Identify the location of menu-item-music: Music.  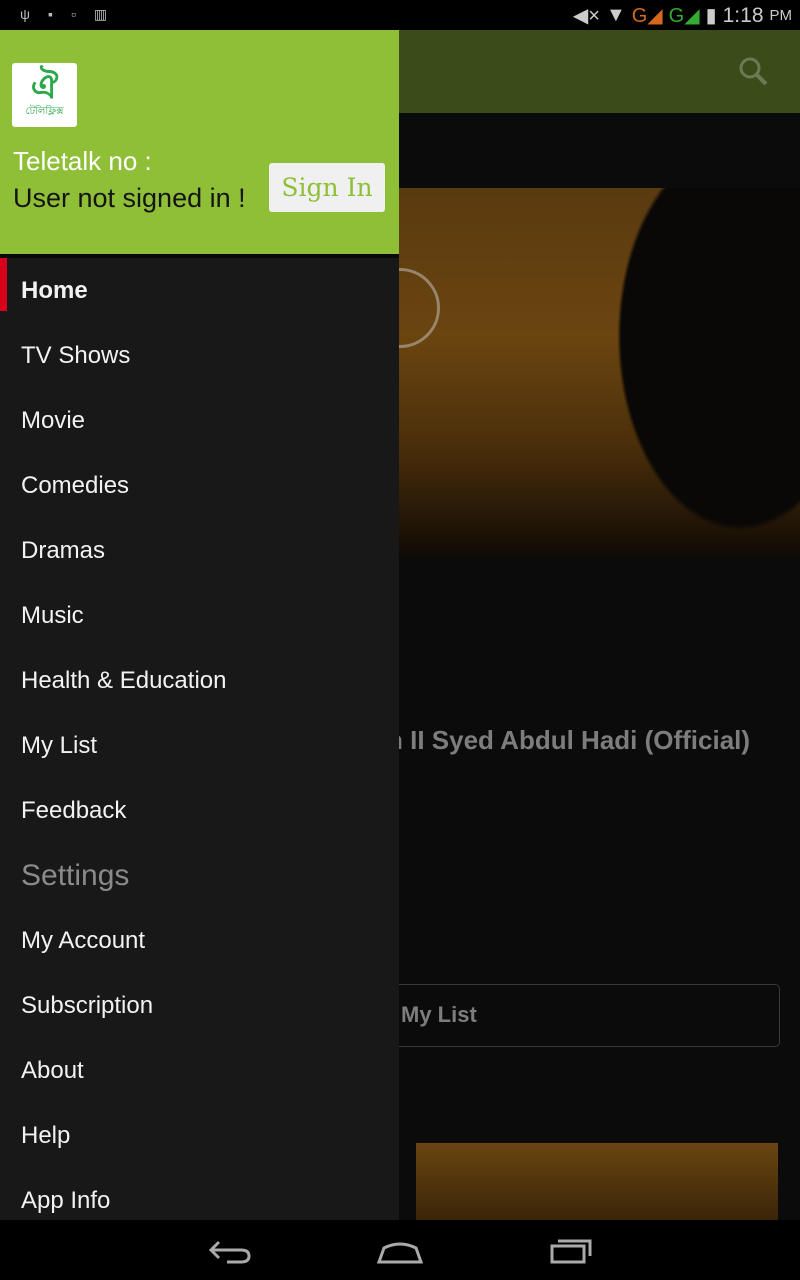
(199, 615).